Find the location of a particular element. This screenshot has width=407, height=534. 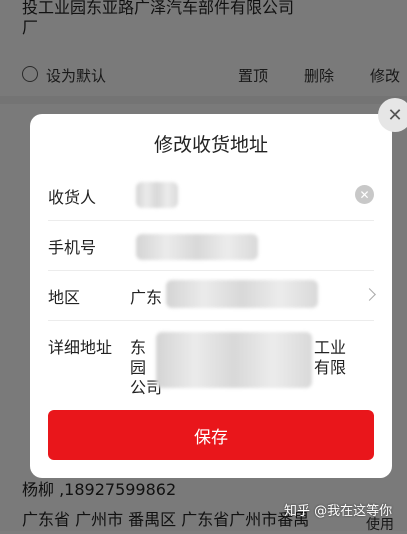

region-row: 地区 广东 is located at coordinates (212, 295).